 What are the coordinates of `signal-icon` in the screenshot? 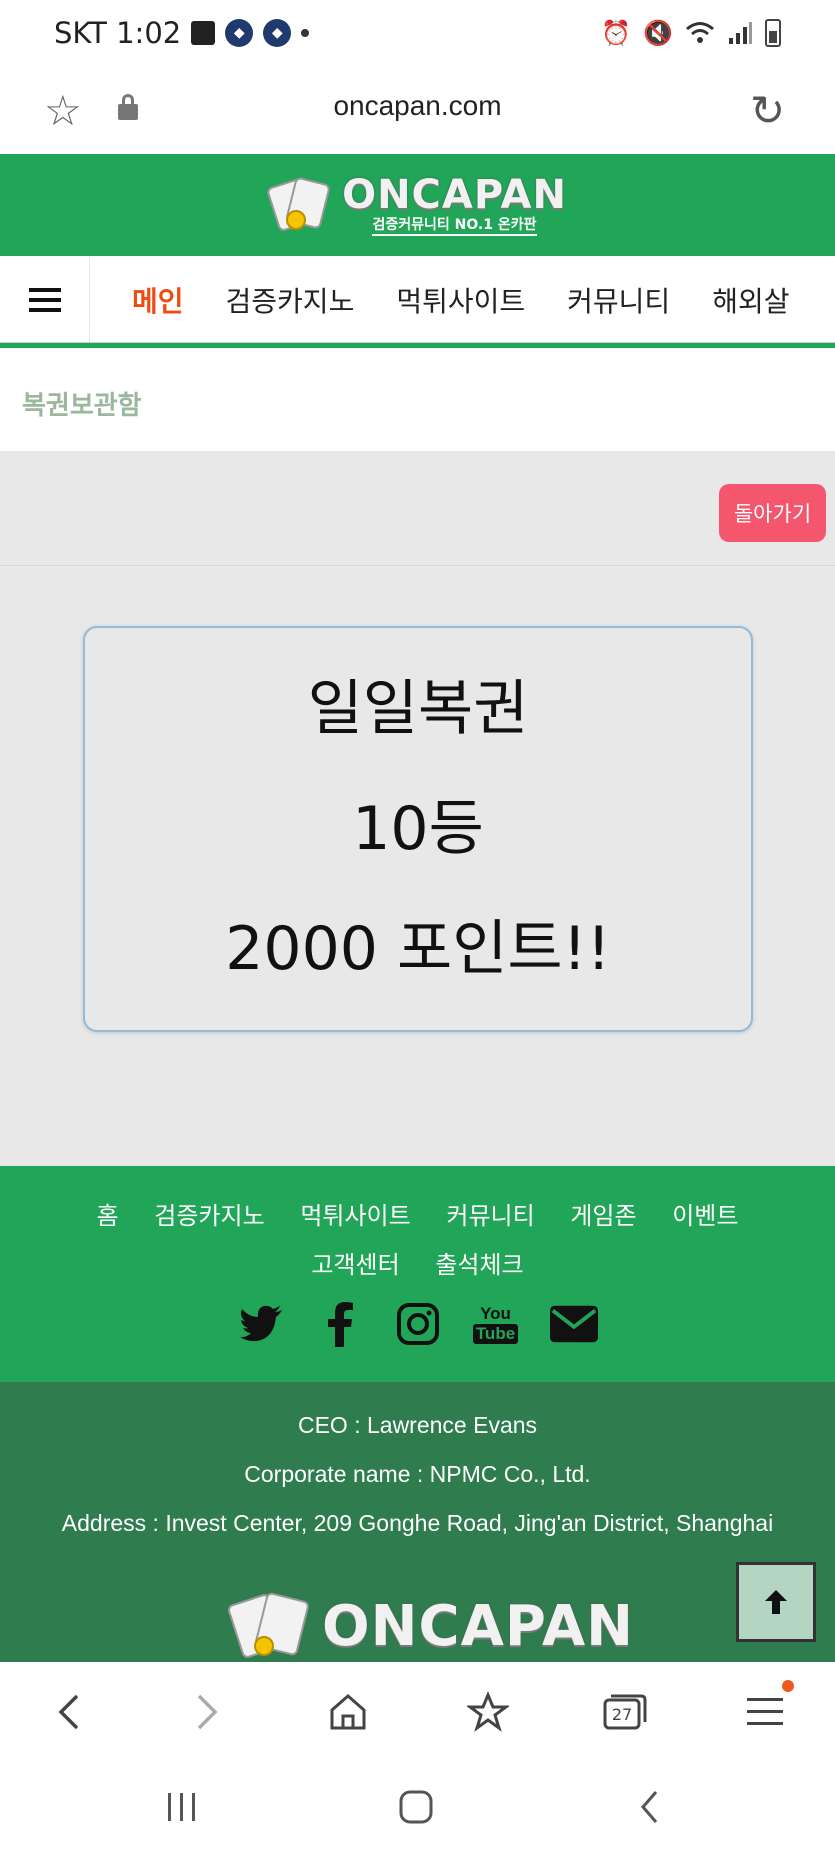 It's located at (740, 33).